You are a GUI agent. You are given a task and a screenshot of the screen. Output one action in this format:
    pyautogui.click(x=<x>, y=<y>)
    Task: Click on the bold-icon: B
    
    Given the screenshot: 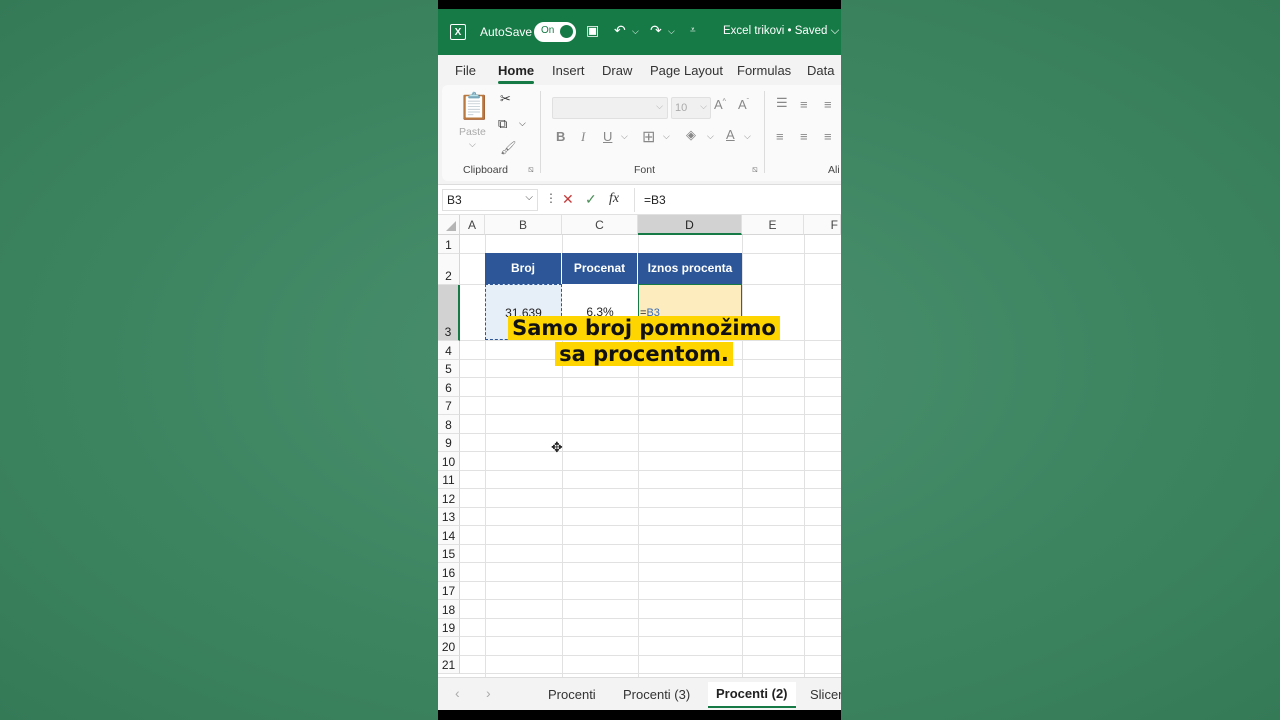 What is the action you would take?
    pyautogui.click(x=560, y=136)
    